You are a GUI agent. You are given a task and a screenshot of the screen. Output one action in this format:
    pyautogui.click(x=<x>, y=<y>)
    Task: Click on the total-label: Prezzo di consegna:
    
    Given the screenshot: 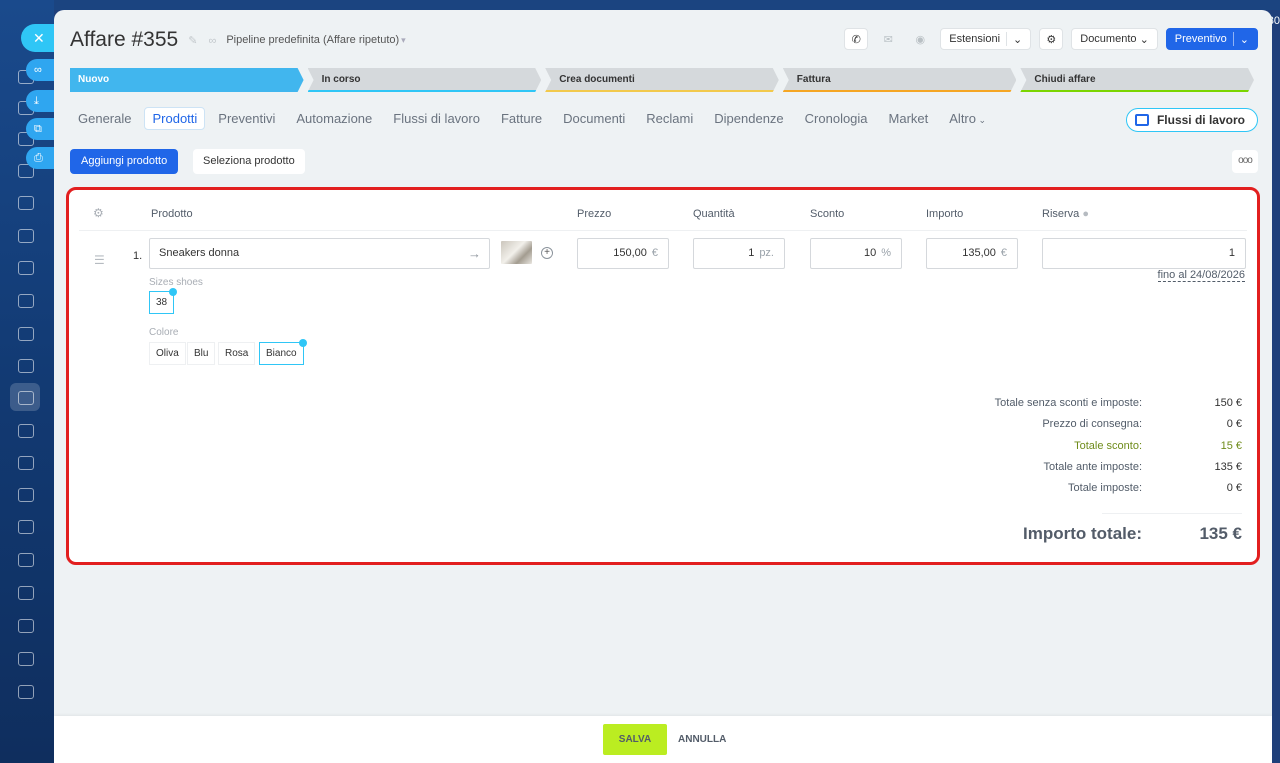 What is the action you would take?
    pyautogui.click(x=1092, y=424)
    